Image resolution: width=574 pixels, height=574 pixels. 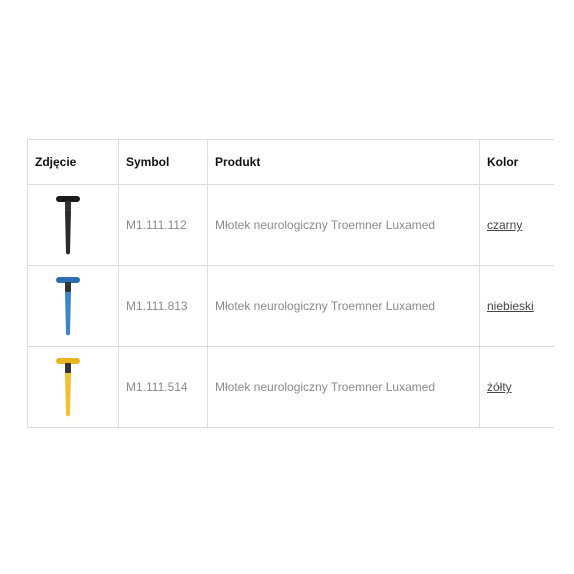 I want to click on neurological-hammer-black-icon, so click(x=68, y=225).